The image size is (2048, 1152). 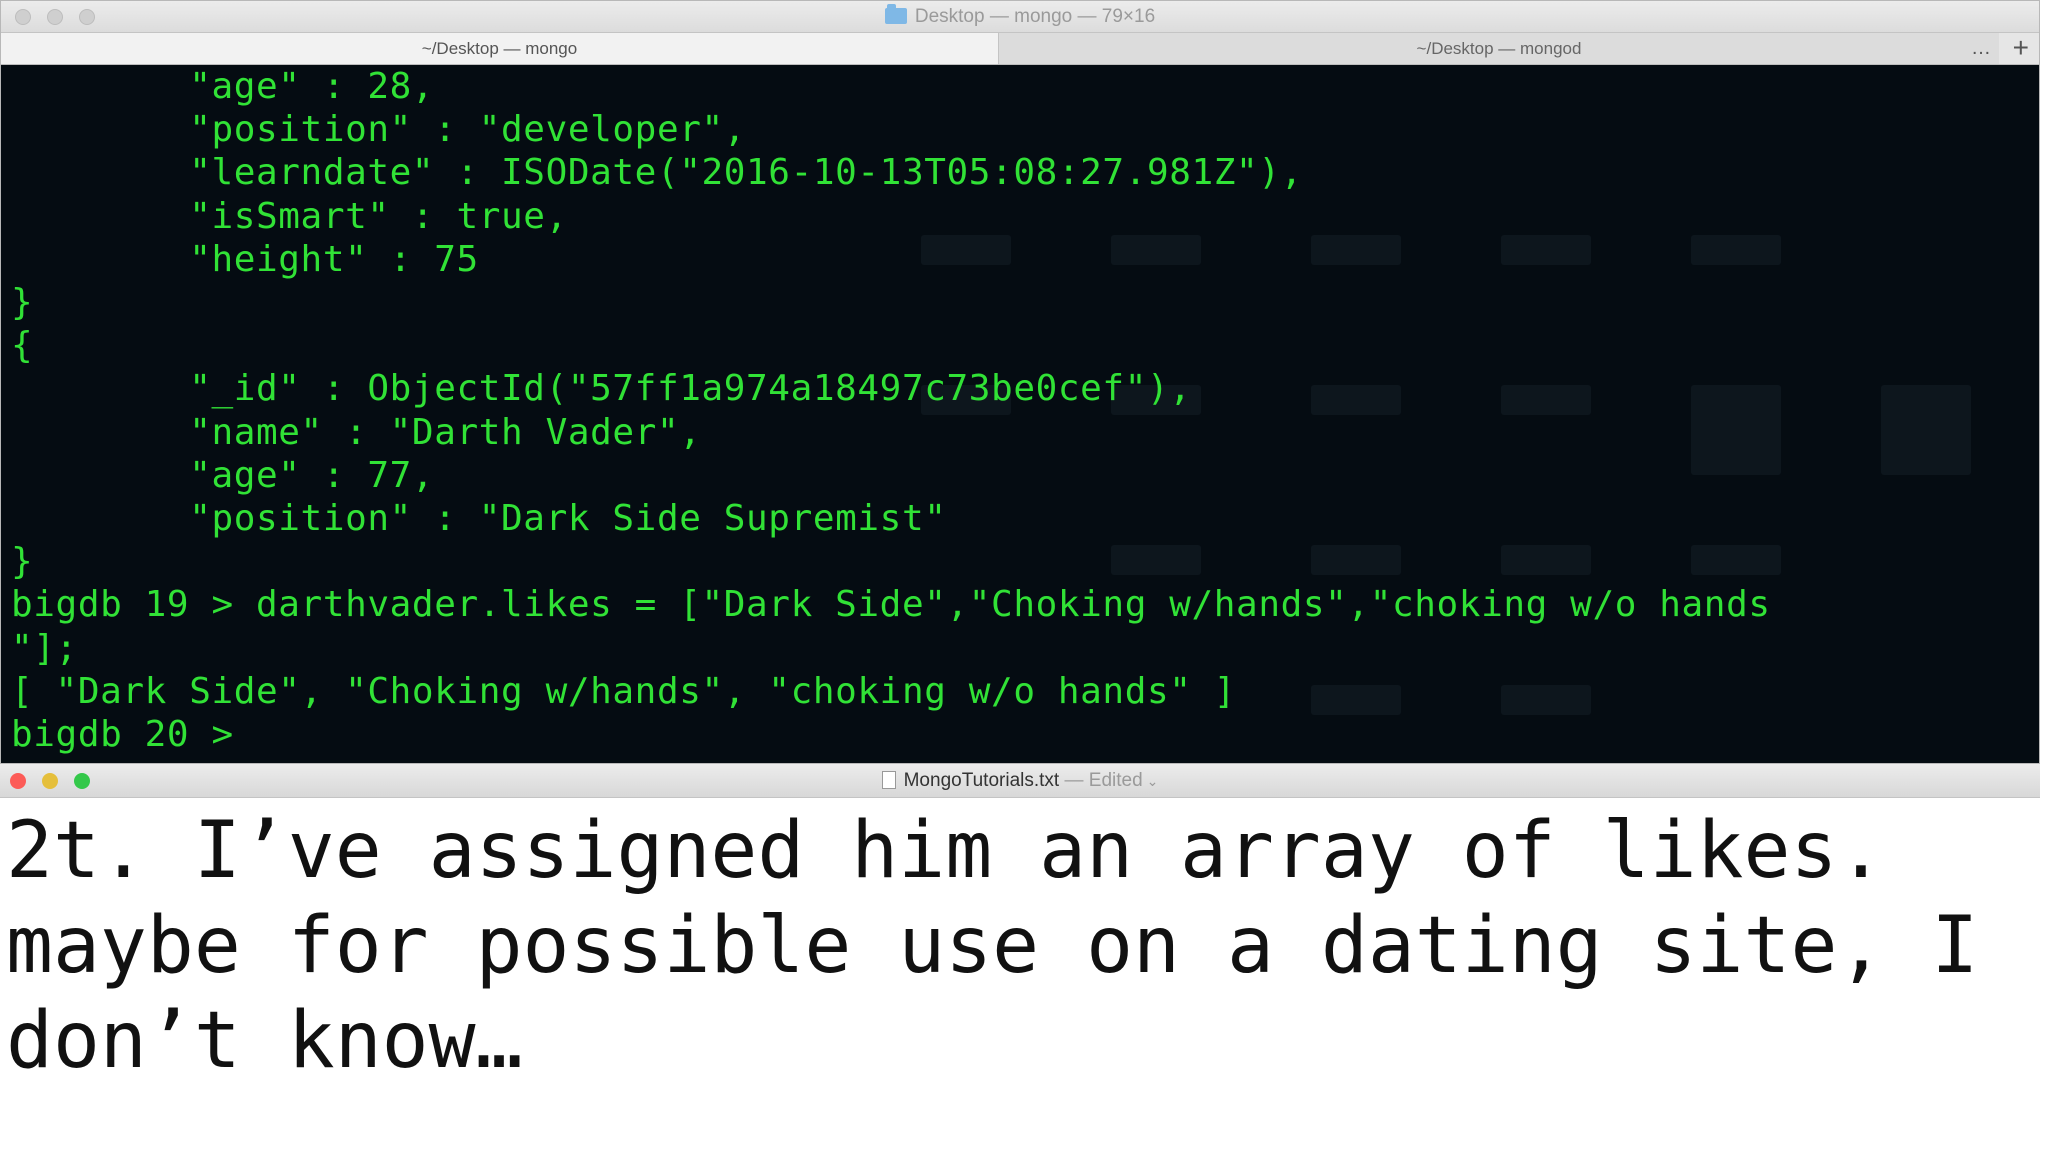 What do you see at coordinates (289, 216) in the screenshot?
I see `terminal-line: "isSmart" : true,` at bounding box center [289, 216].